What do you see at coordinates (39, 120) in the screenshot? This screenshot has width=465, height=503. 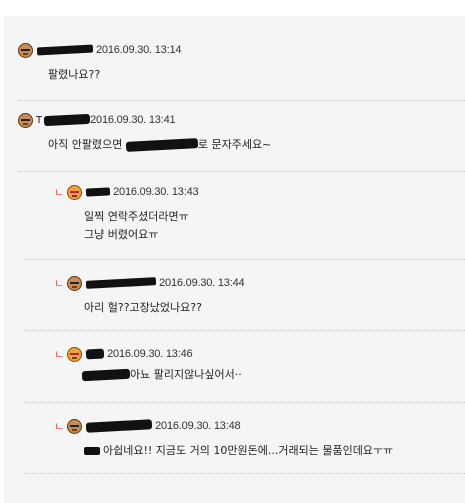 I see `comment-author: T` at bounding box center [39, 120].